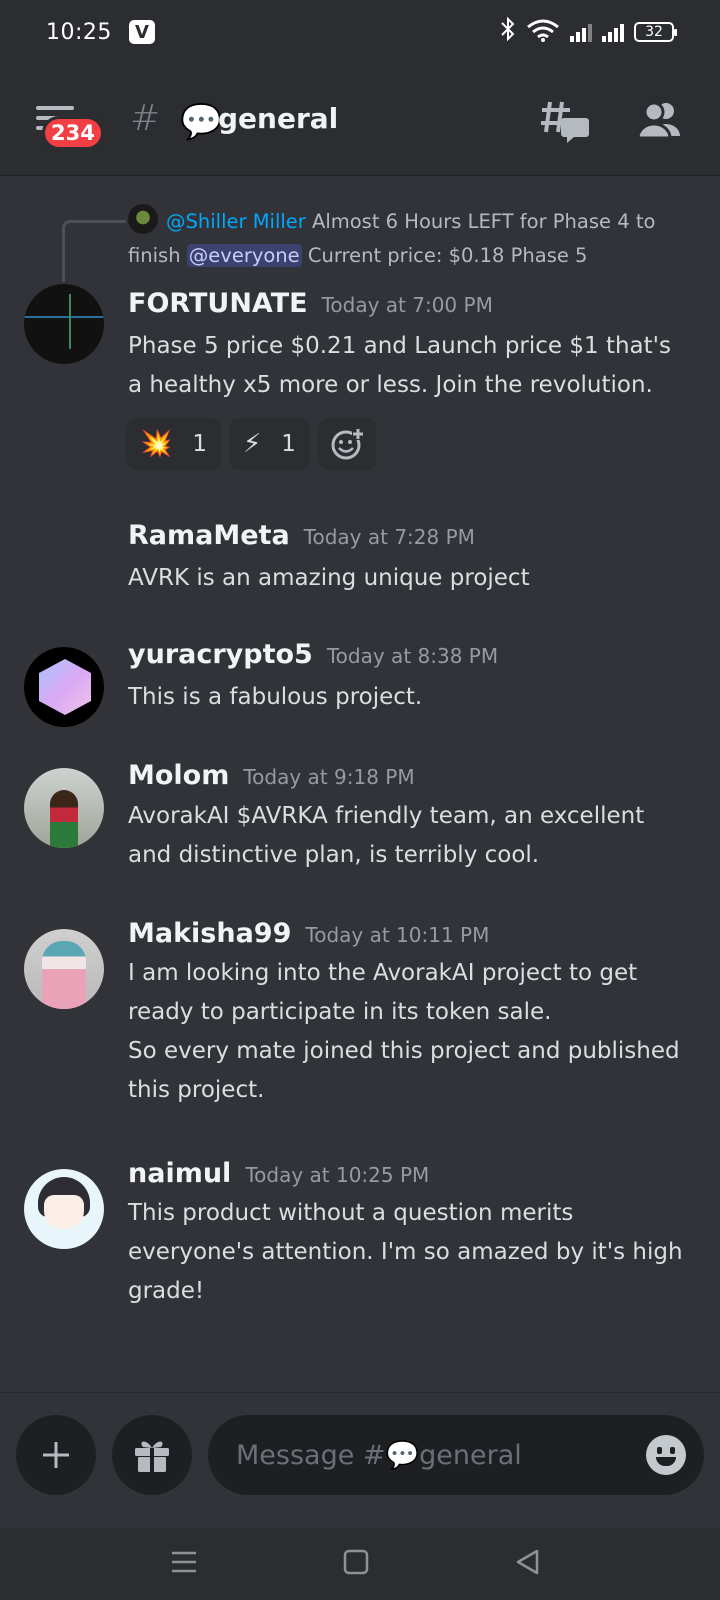  Describe the element at coordinates (174, 444) in the screenshot. I see `reaction-collision: 💥 1` at that location.